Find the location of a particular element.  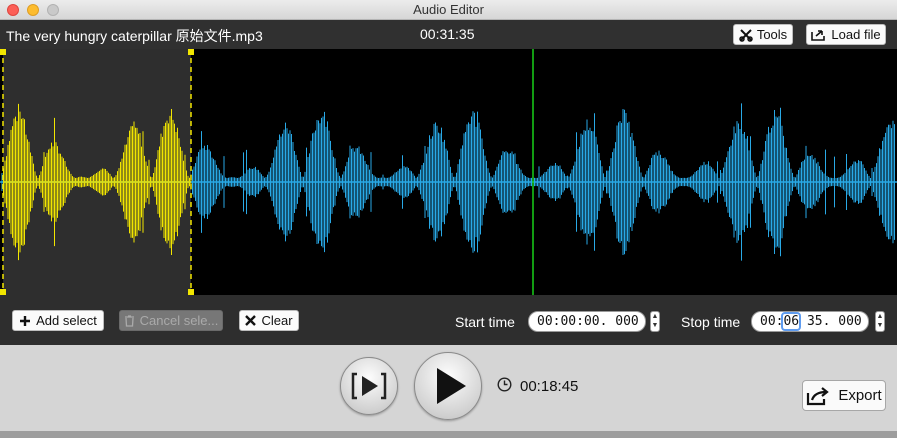

window-title: Audio Editor is located at coordinates (448, 9).